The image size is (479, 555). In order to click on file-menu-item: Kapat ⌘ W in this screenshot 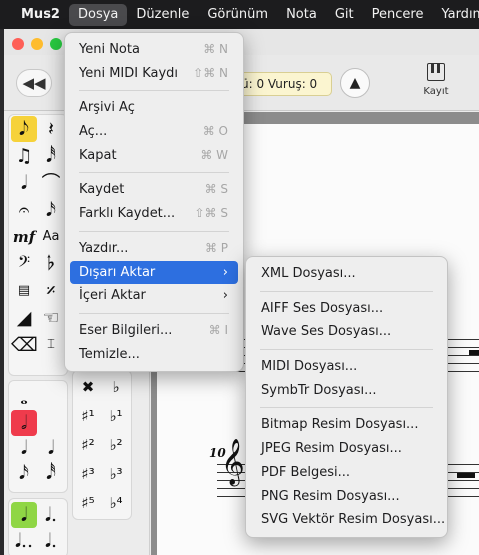, I will do `click(154, 156)`.